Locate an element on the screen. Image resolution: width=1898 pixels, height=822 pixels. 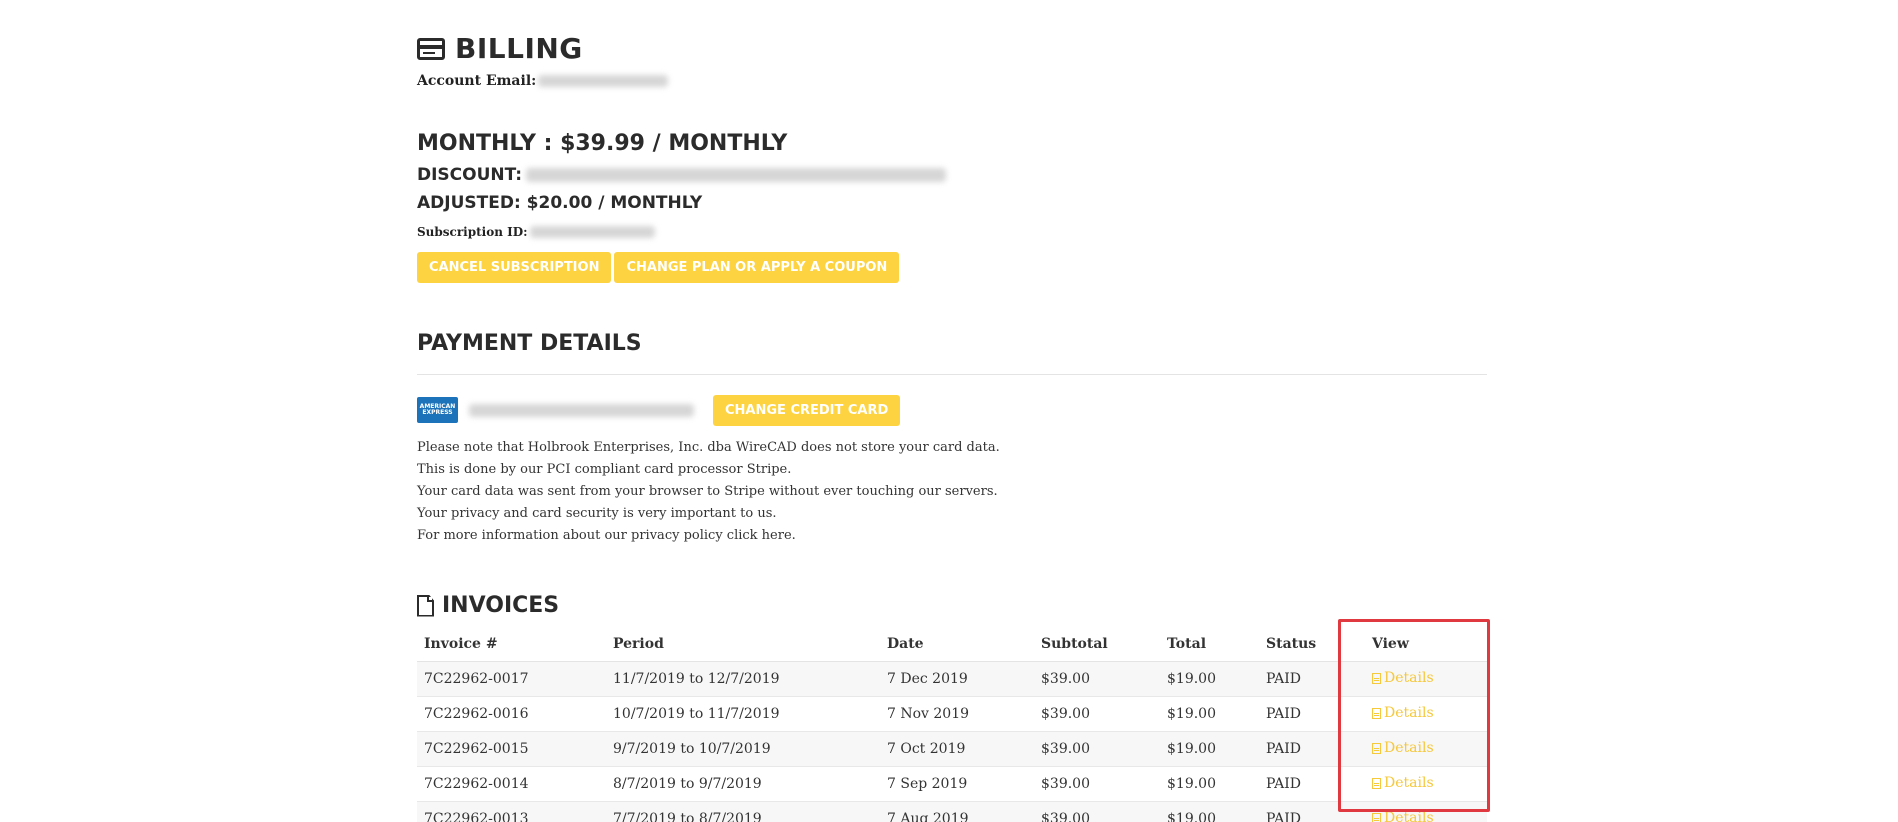
invoice-number: 7C22962-0013 is located at coordinates (511, 811).